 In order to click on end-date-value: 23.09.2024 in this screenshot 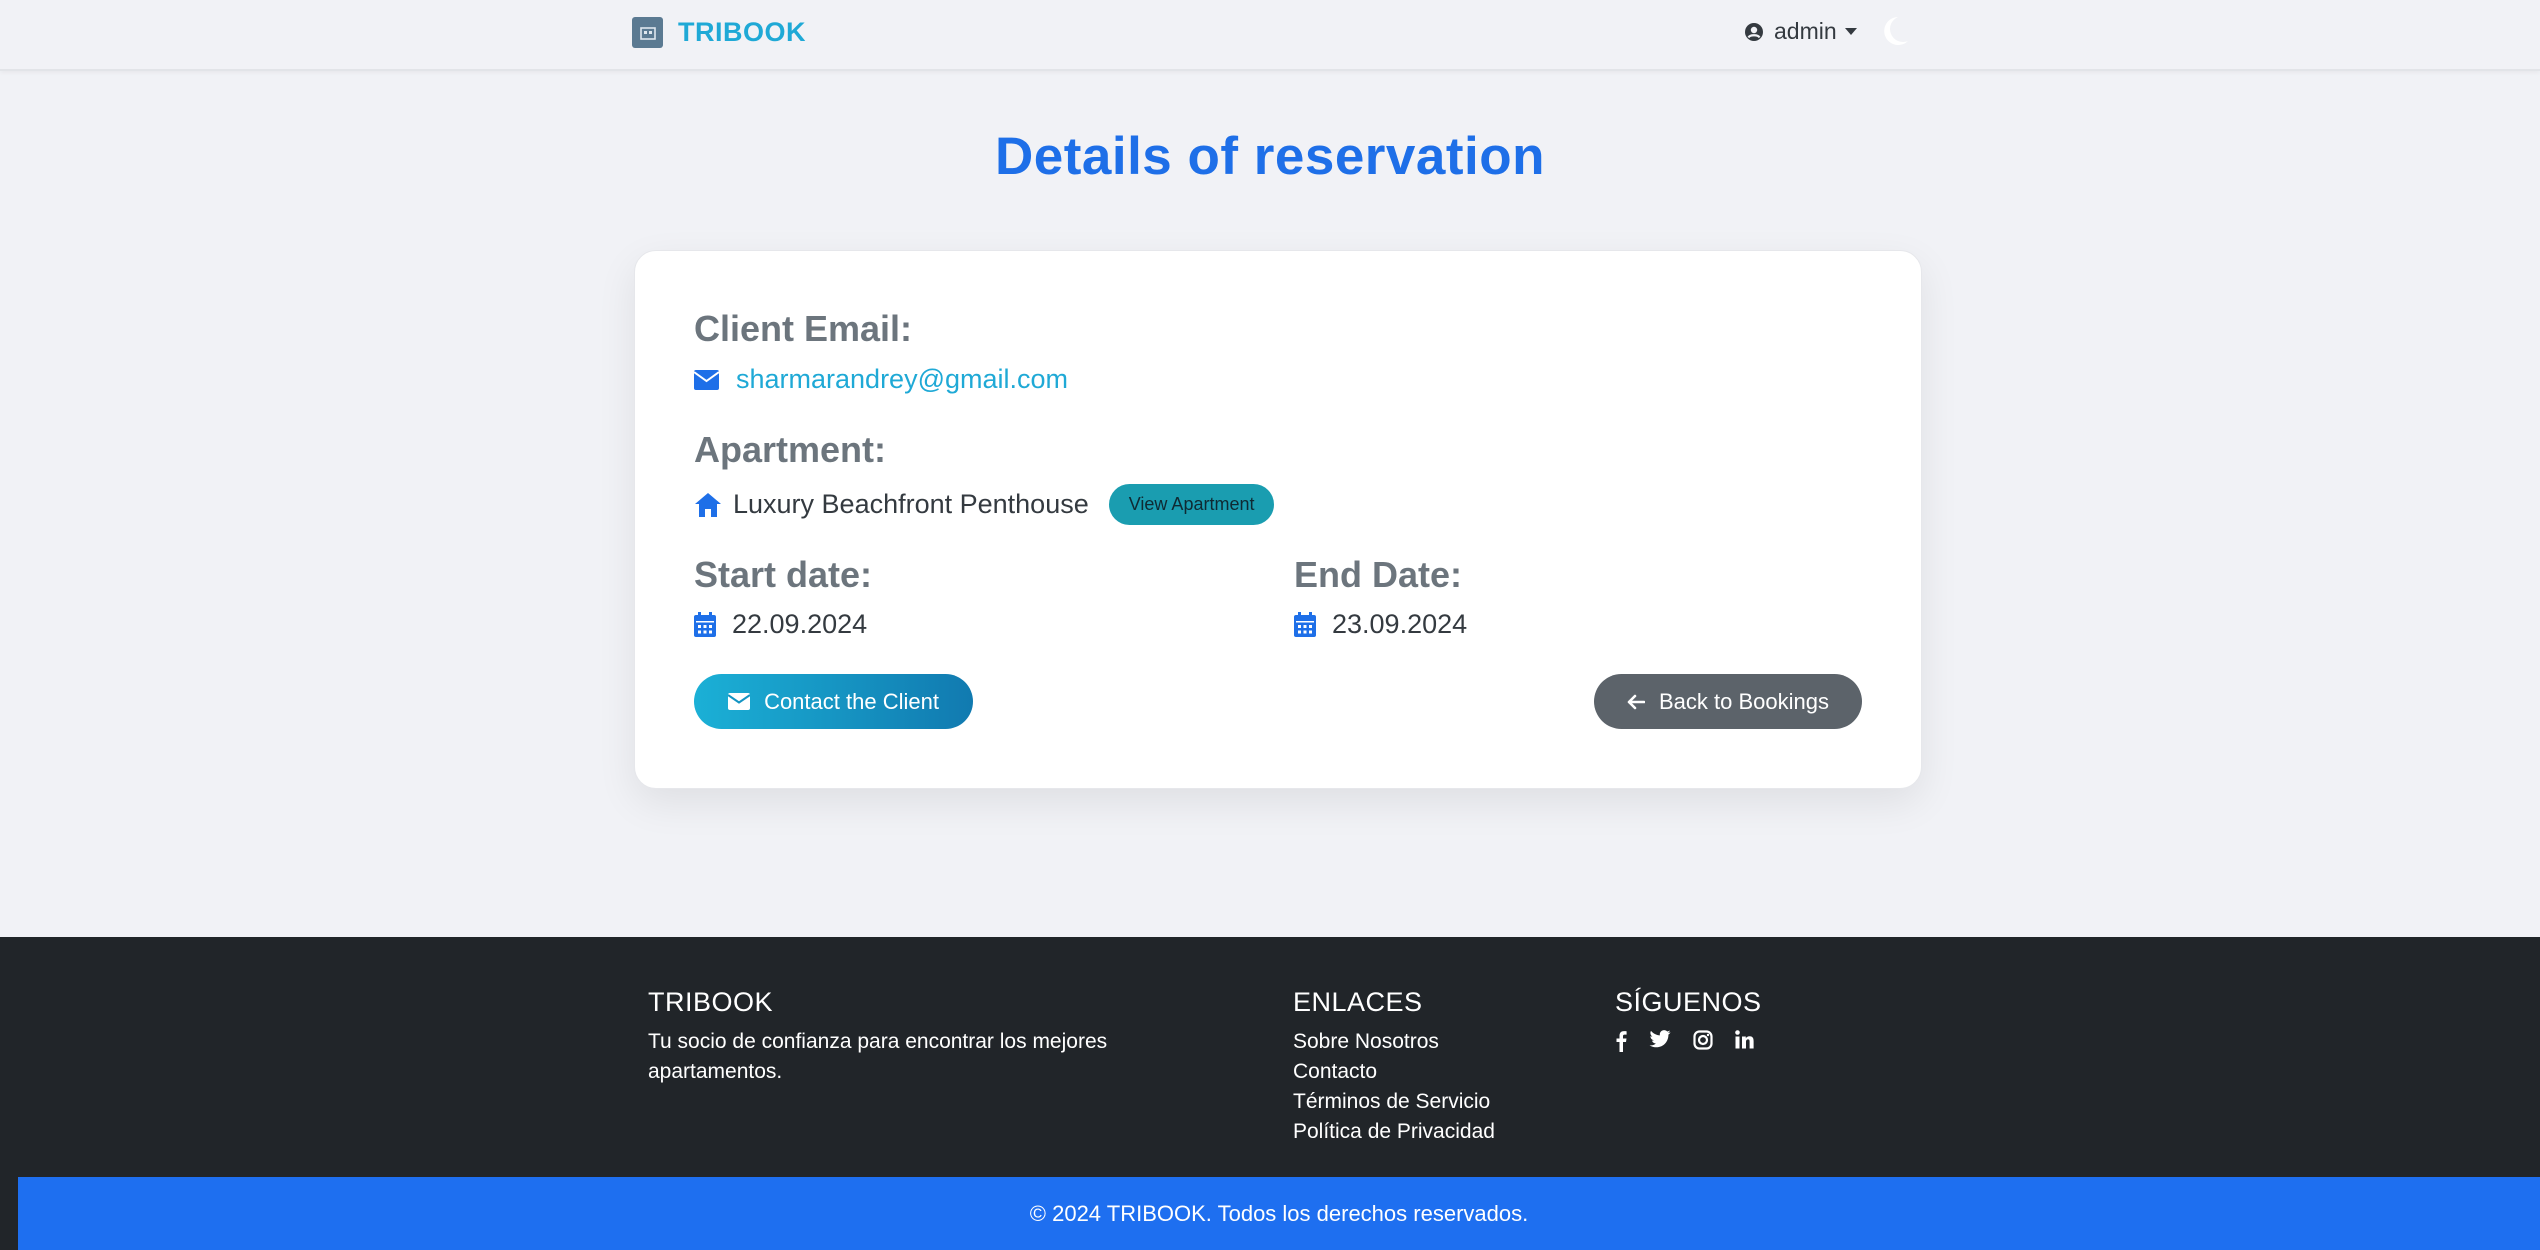, I will do `click(1400, 624)`.